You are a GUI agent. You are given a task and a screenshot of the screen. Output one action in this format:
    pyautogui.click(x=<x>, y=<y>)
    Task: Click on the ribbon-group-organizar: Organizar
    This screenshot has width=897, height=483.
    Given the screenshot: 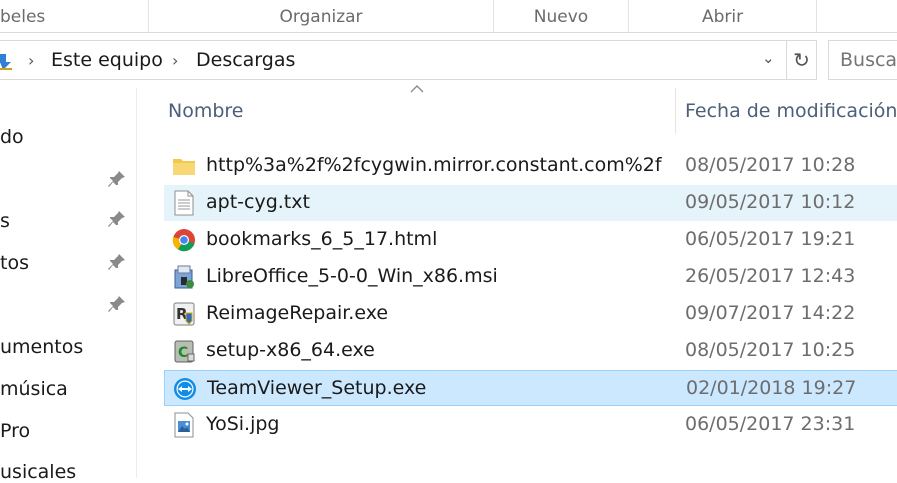 What is the action you would take?
    pyautogui.click(x=321, y=16)
    